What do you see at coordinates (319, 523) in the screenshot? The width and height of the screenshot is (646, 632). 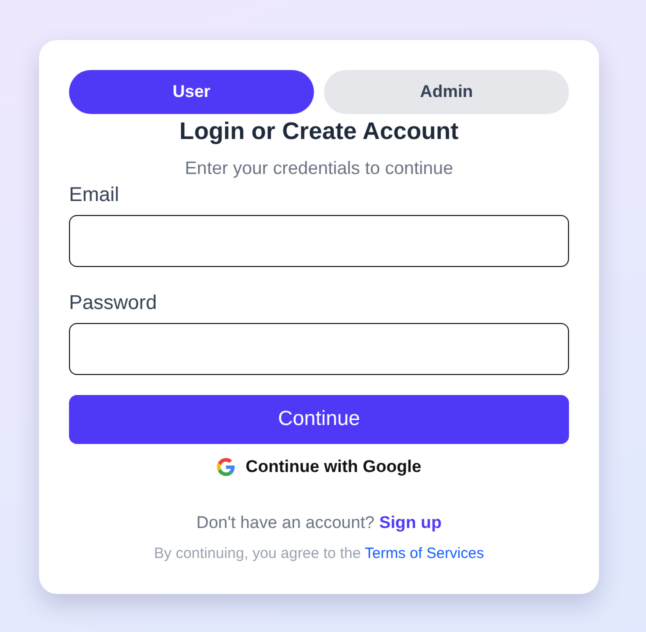 I see `signup-prompt: Don't have an account? Sign up` at bounding box center [319, 523].